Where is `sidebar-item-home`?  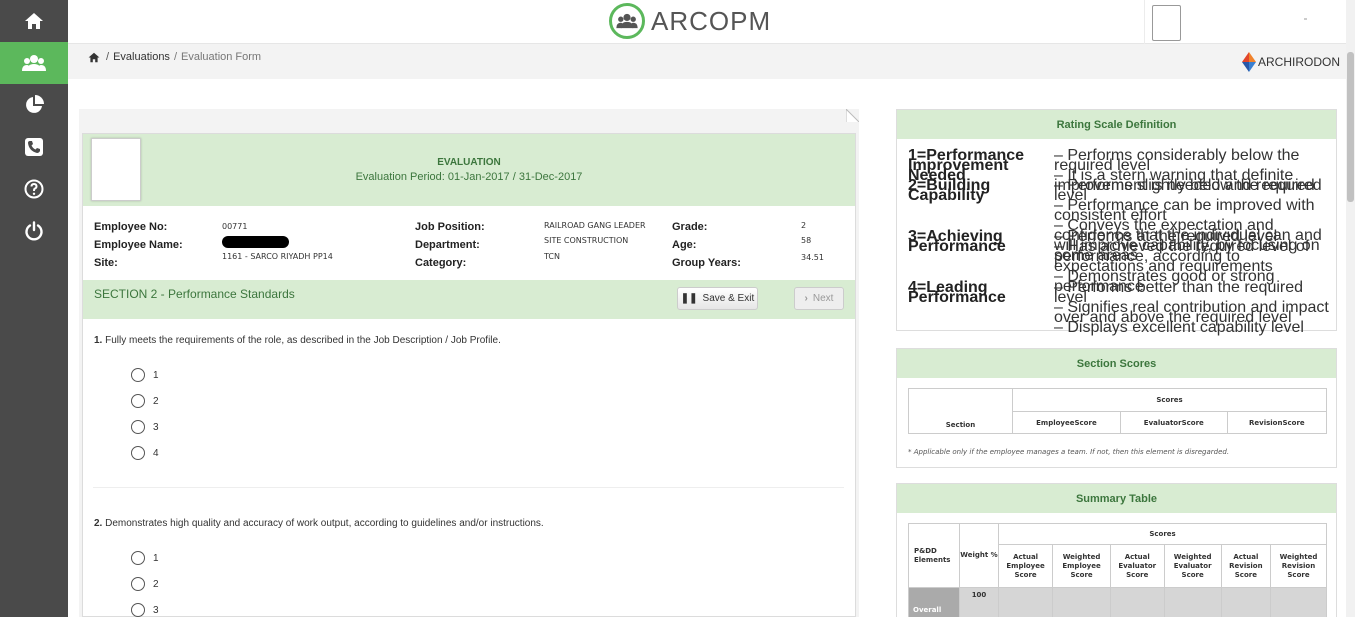
sidebar-item-home is located at coordinates (34, 21).